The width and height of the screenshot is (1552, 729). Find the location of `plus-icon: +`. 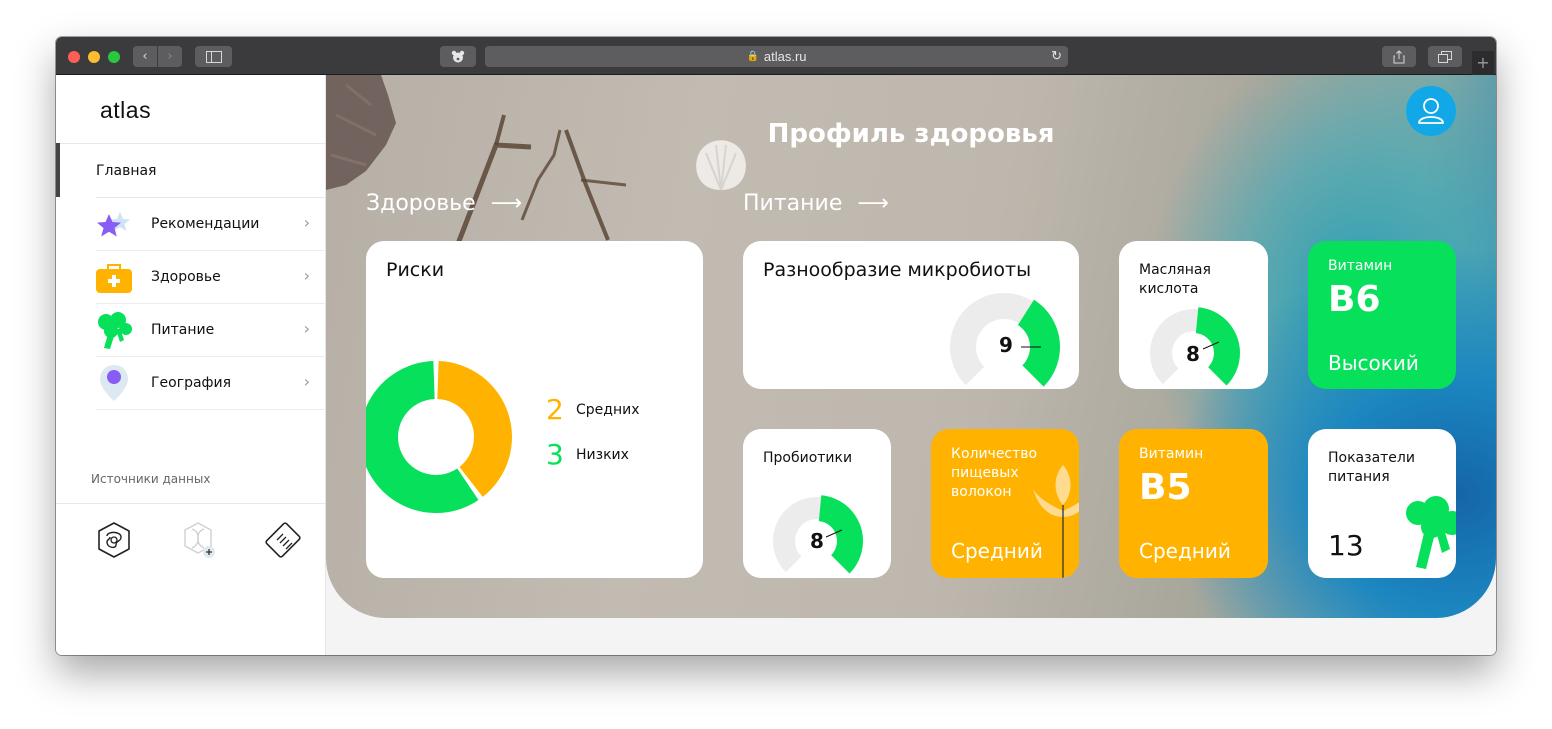

plus-icon: + is located at coordinates (1483, 62).